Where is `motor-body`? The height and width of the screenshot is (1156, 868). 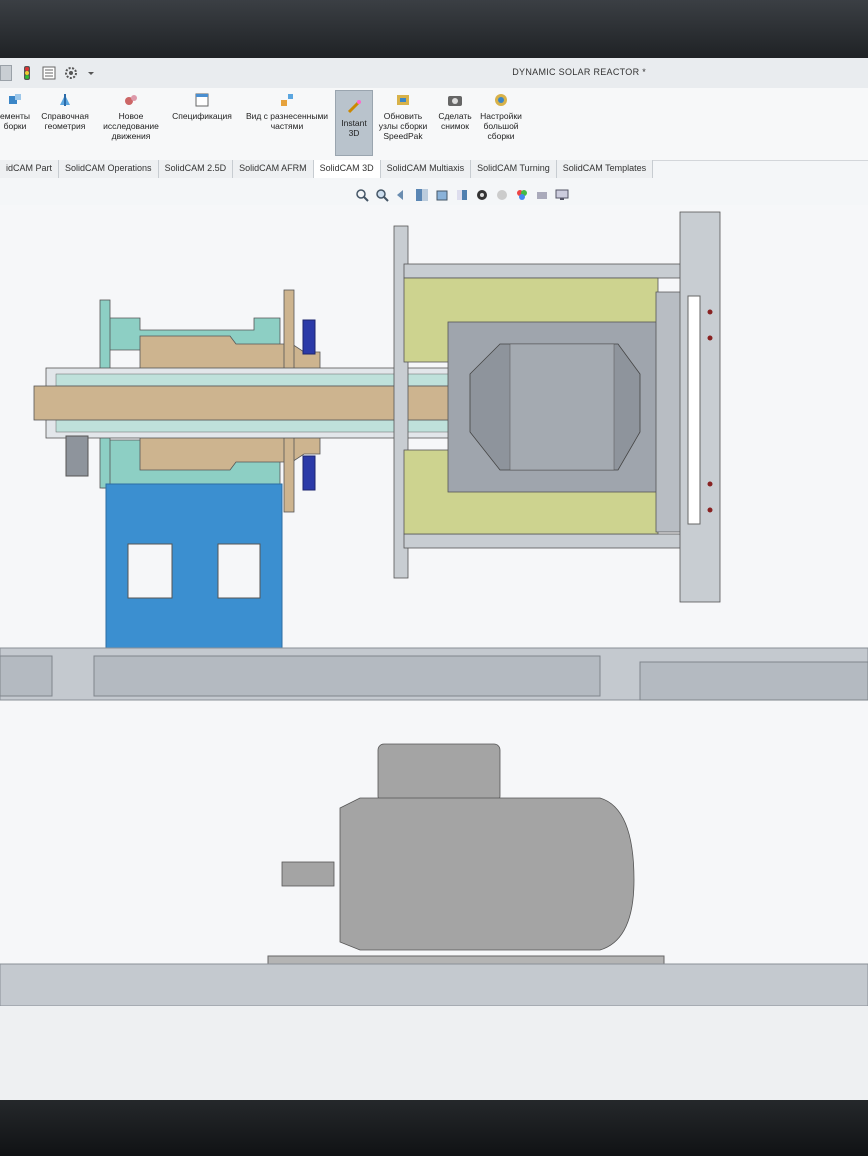
motor-body is located at coordinates (487, 874).